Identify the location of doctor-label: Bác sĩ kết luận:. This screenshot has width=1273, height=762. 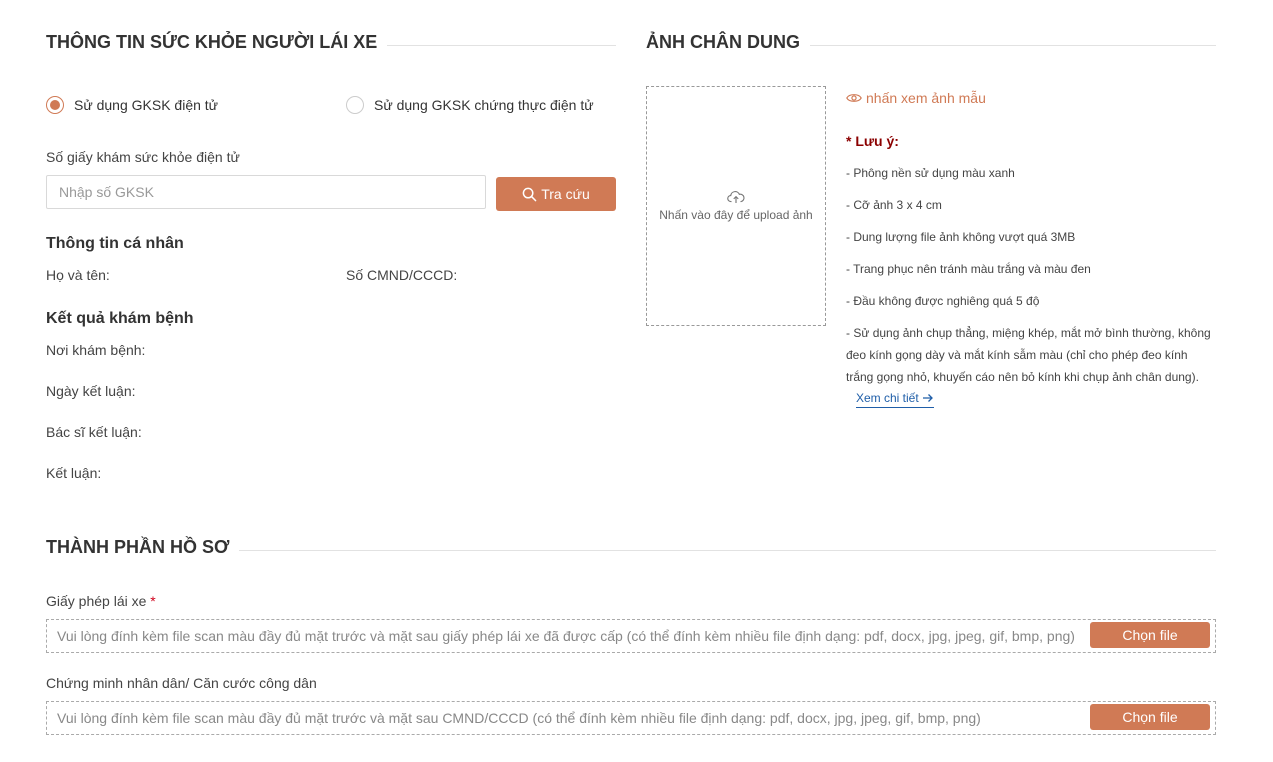
(94, 432).